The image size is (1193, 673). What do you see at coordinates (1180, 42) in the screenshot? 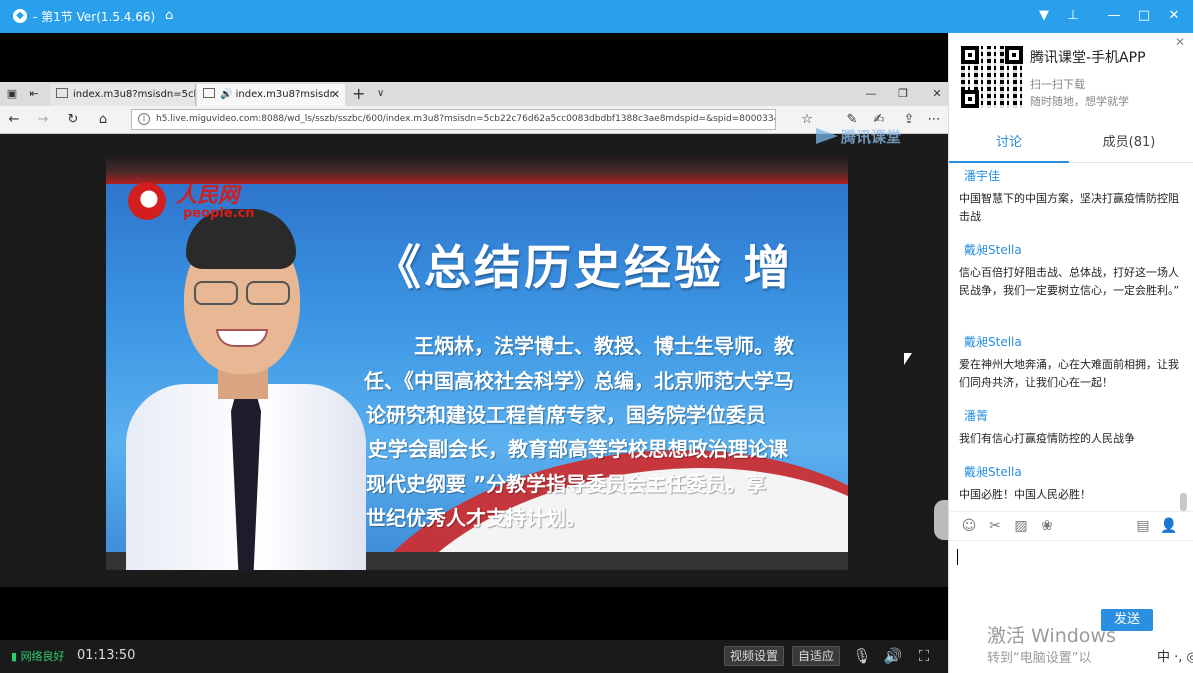
I see `close-promo-icon: ✕` at bounding box center [1180, 42].